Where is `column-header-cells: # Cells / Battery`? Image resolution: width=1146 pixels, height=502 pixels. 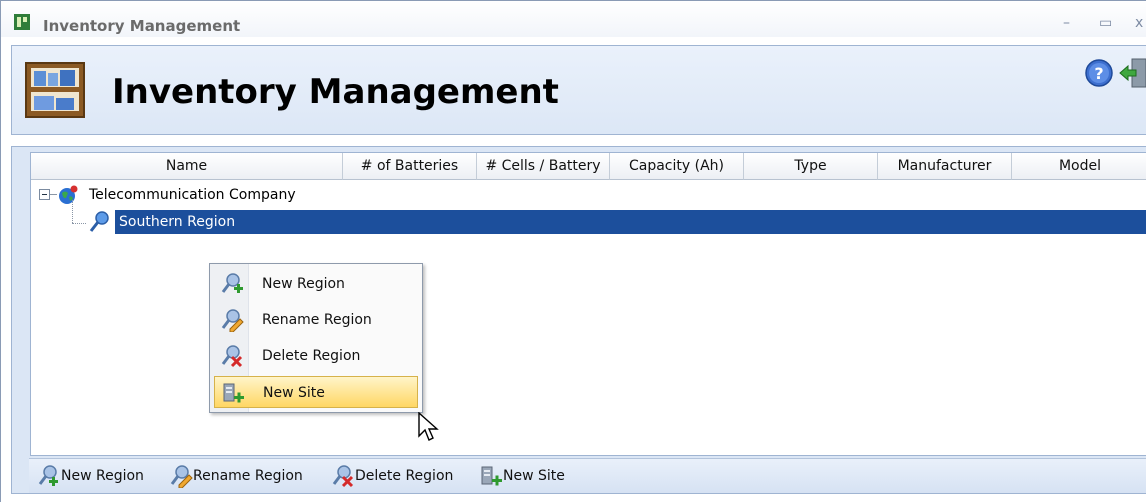 column-header-cells: # Cells / Battery is located at coordinates (543, 166).